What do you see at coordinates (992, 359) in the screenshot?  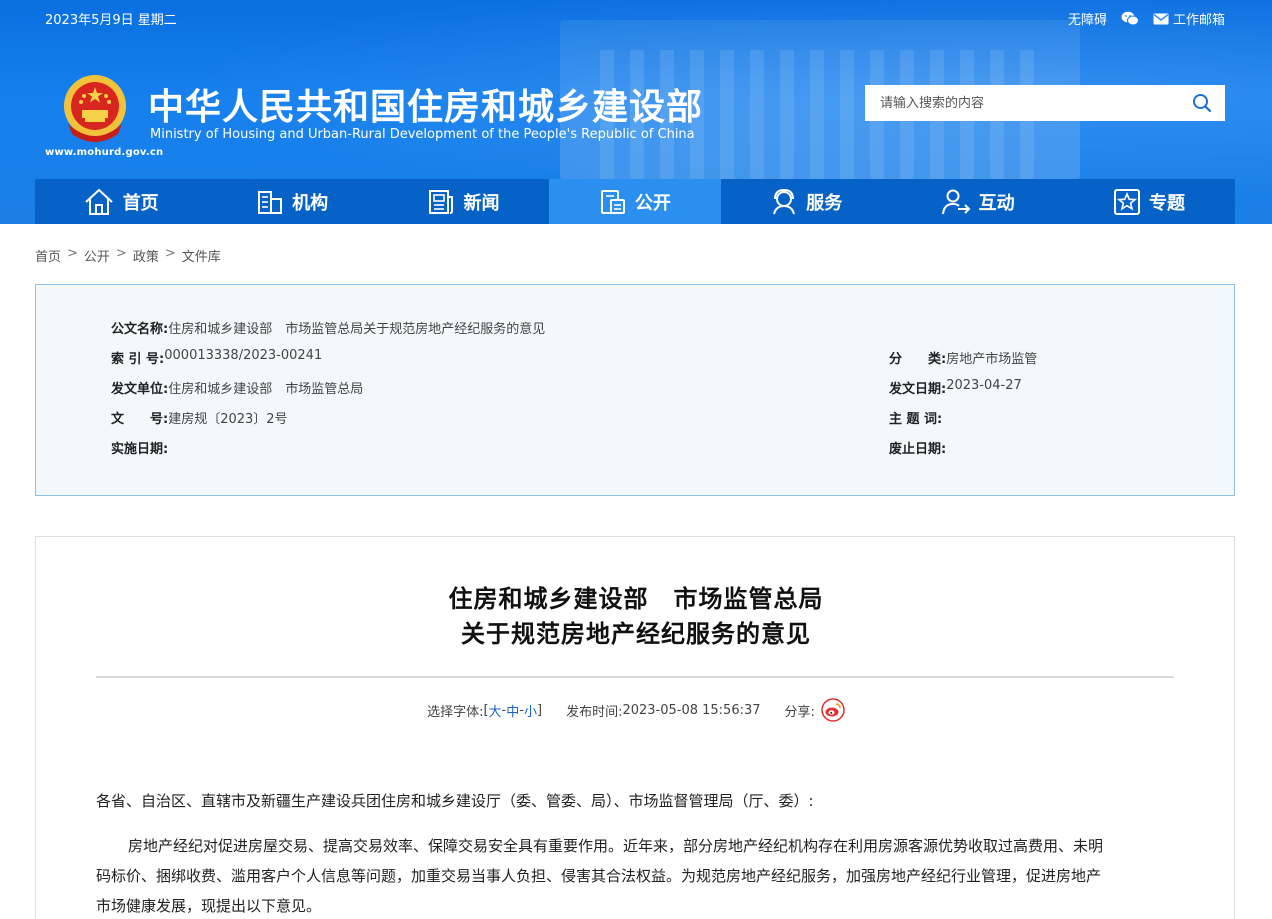 I see `info-value: 房地产市场监管` at bounding box center [992, 359].